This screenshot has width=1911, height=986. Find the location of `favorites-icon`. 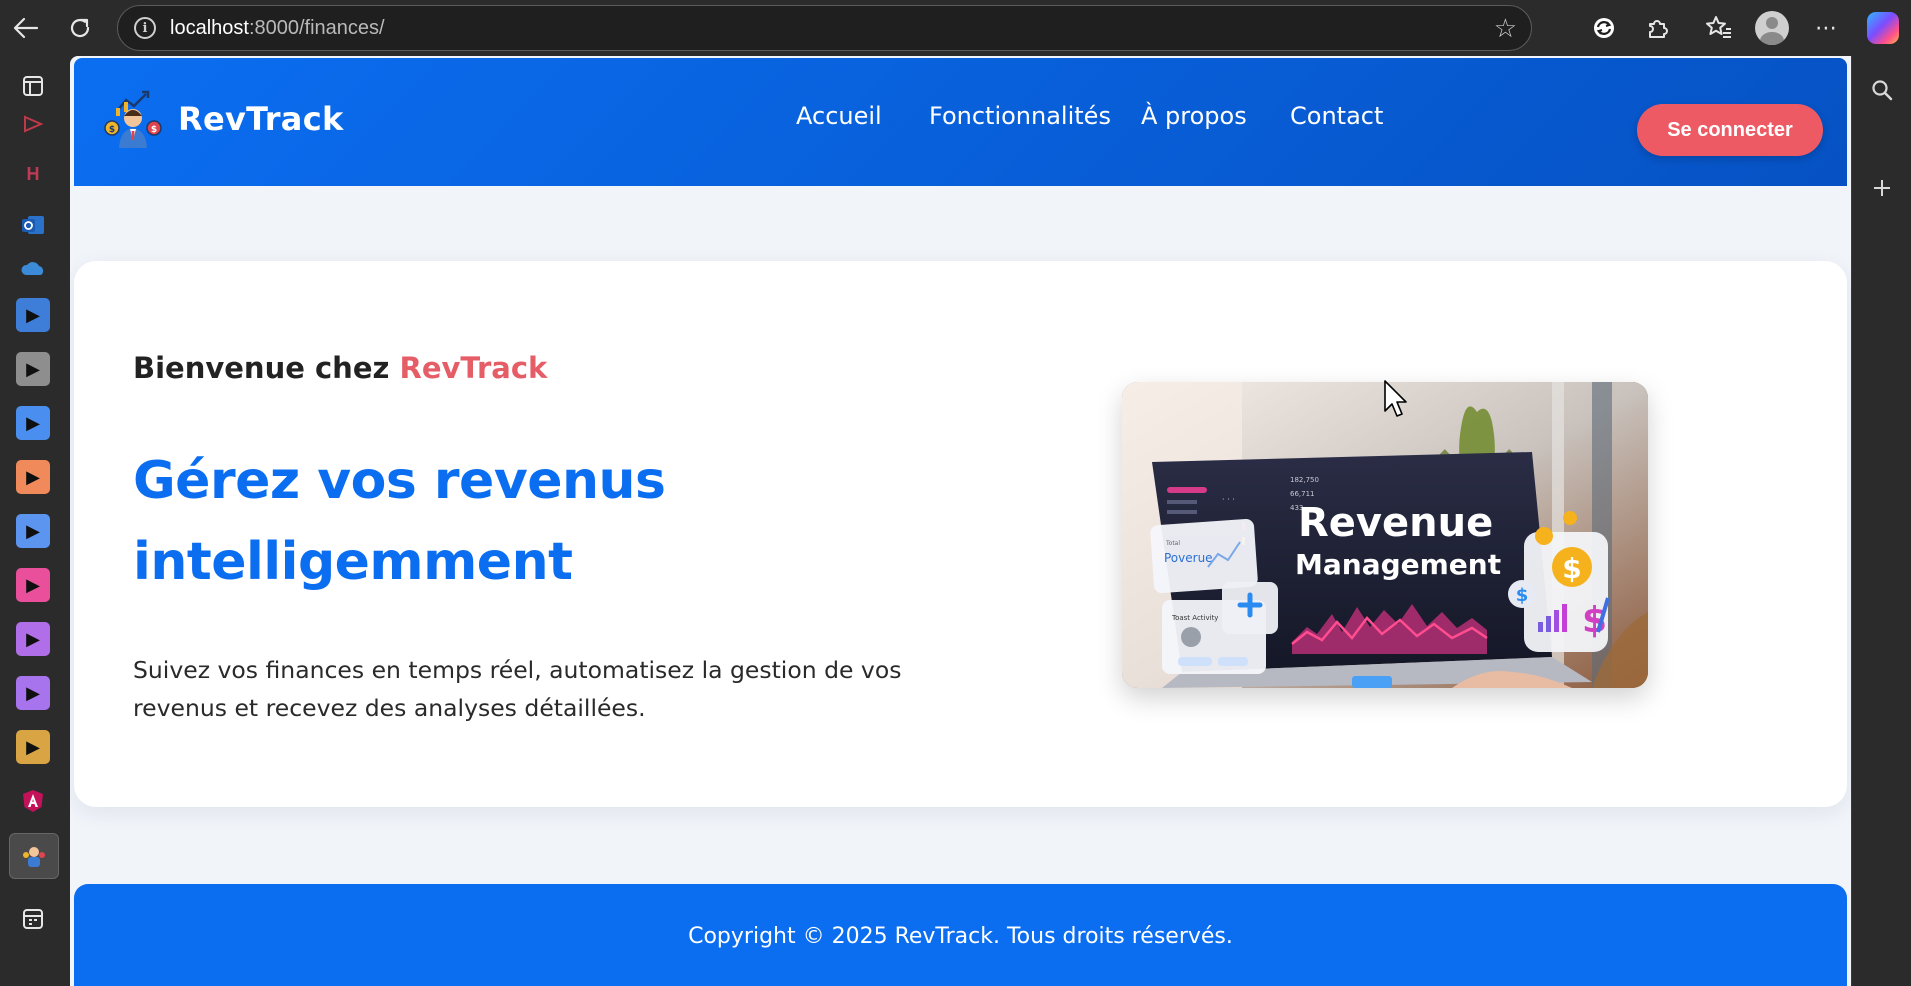

favorites-icon is located at coordinates (1719, 28).